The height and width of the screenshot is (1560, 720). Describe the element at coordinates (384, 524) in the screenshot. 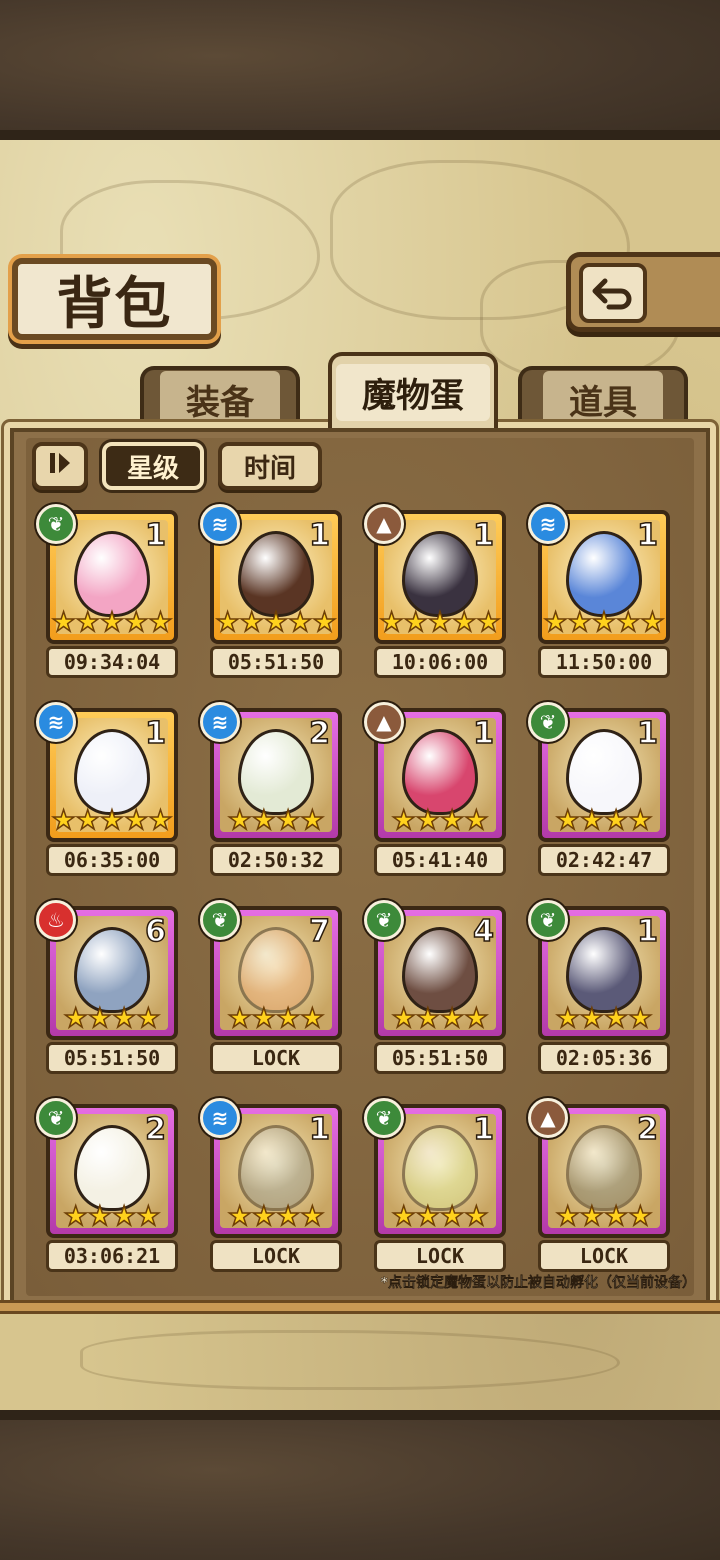

I see `mountain-icon: ▲` at that location.